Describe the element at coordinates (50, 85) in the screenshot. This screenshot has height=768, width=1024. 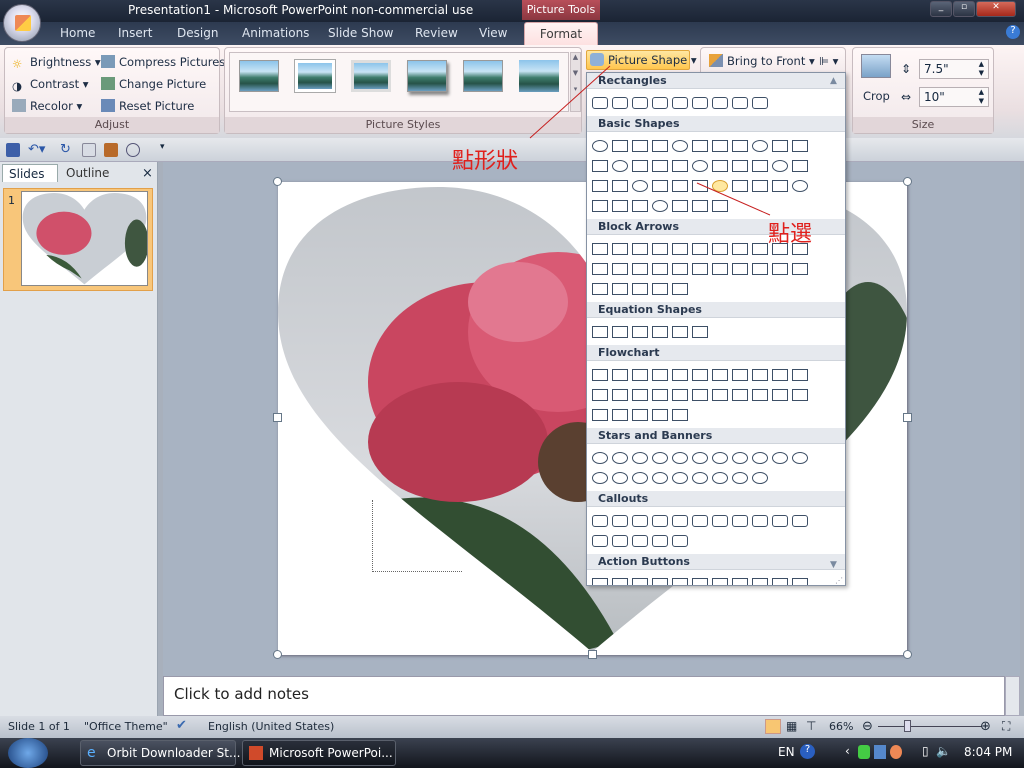
I see `contrast-button: ◑ Contrast ▾` at that location.